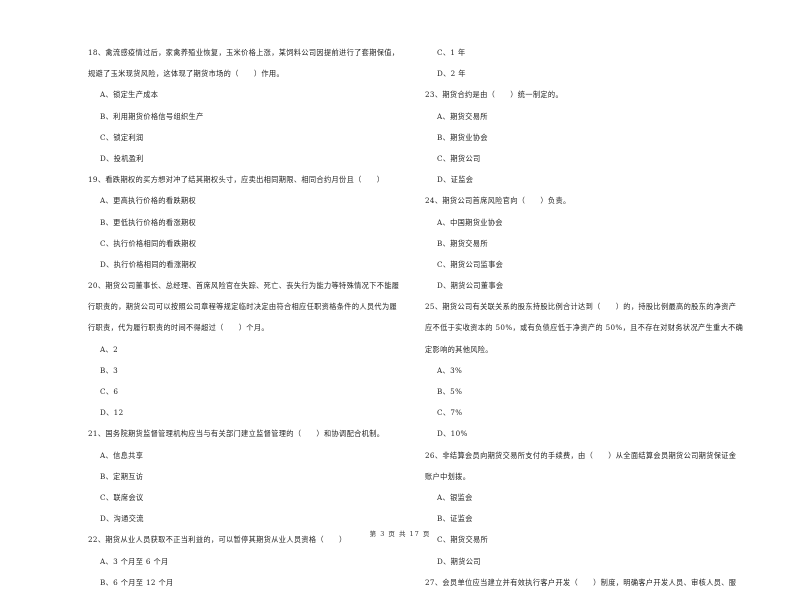  I want to click on answer-option: B、5%, so click(450, 391).